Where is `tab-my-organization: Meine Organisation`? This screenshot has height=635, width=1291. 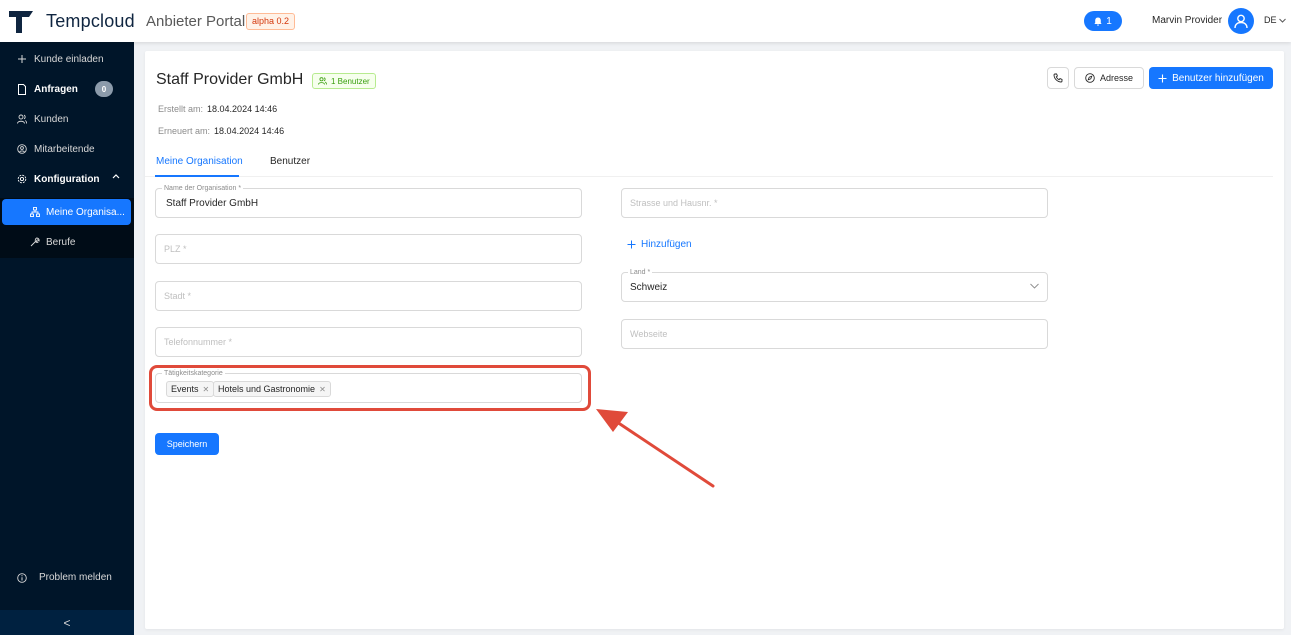 tab-my-organization: Meine Organisation is located at coordinates (199, 161).